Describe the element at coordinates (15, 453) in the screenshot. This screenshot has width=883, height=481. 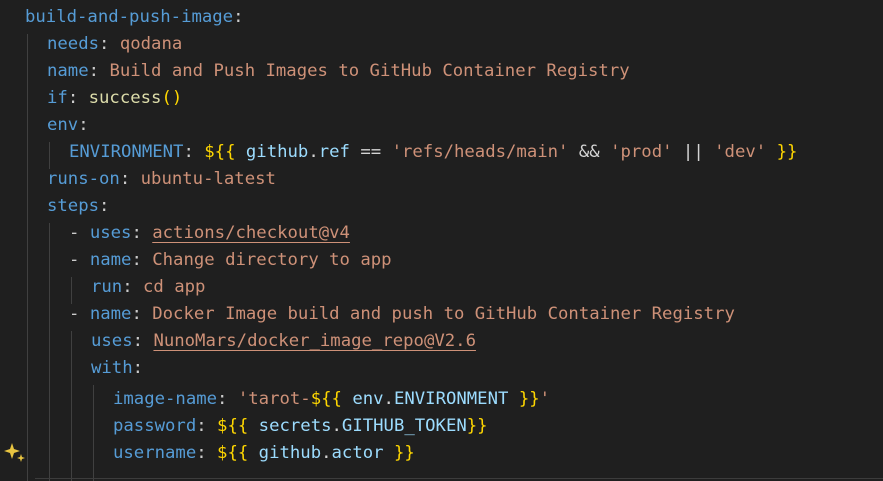
I see `sparkle-icon` at that location.